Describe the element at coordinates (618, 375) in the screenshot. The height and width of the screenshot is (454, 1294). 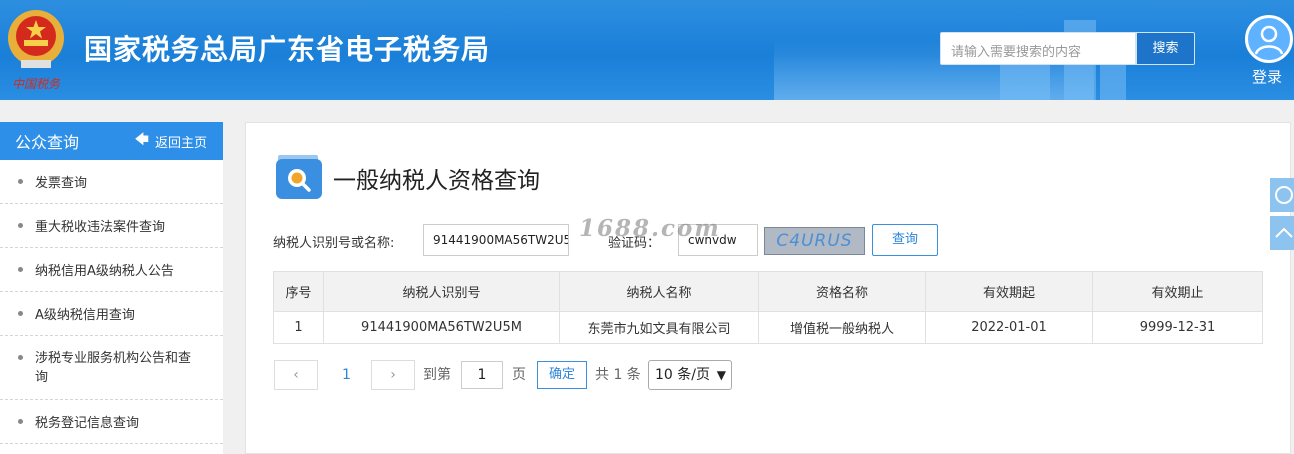
I see `total-count: 共 1 条` at that location.